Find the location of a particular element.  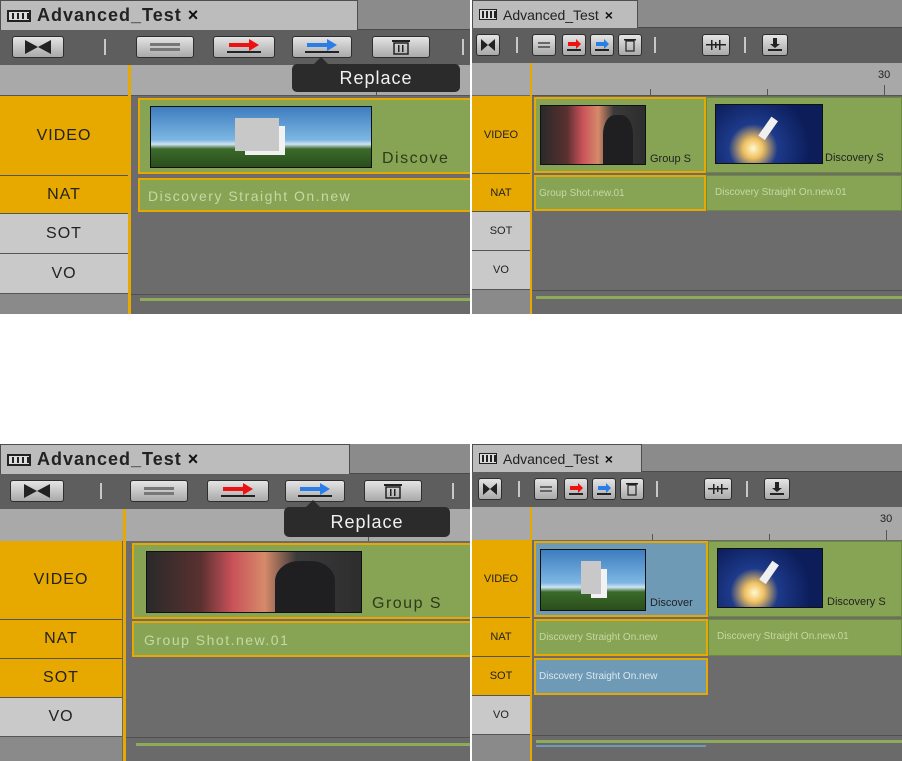

tab-title: Advanced_Test is located at coordinates (109, 15).